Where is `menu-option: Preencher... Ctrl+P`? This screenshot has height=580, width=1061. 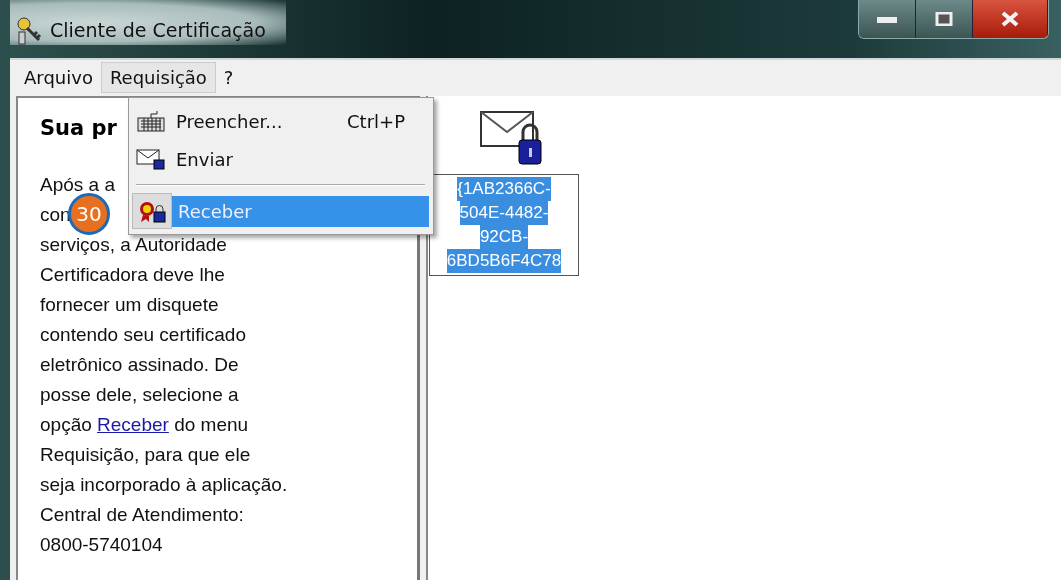 menu-option: Preencher... Ctrl+P is located at coordinates (299, 121).